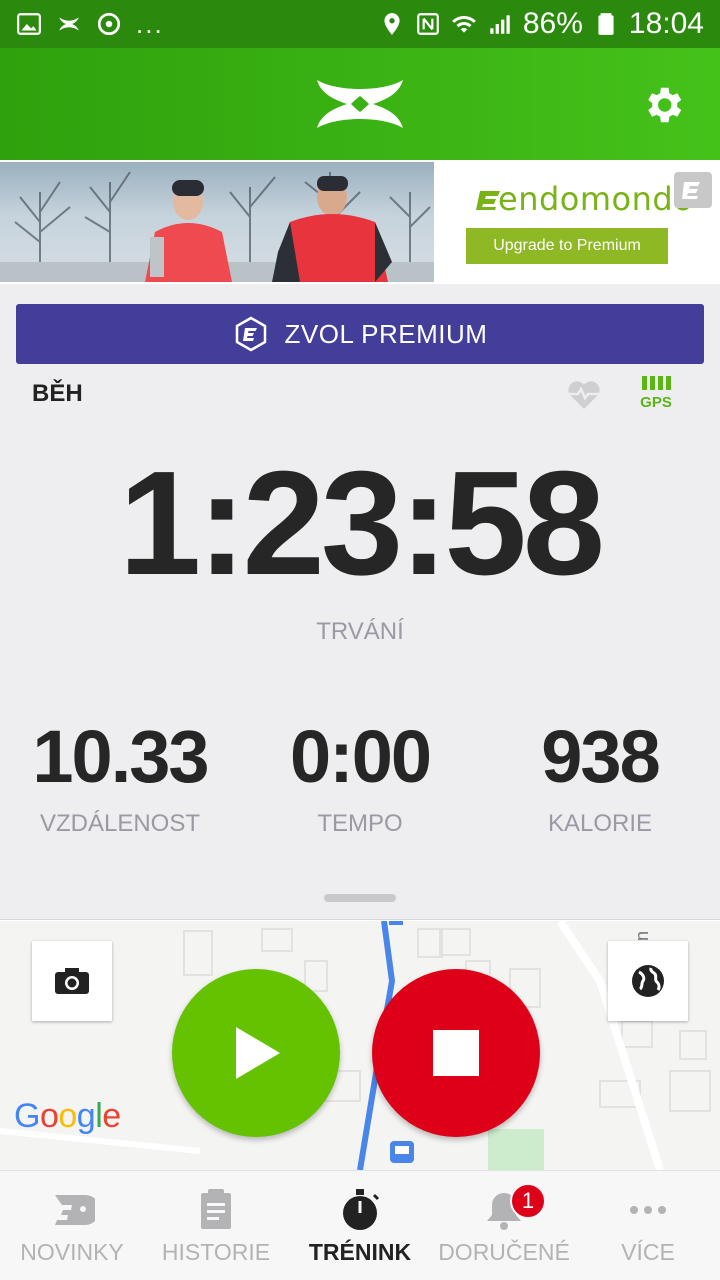 This screenshot has height=1280, width=720. Describe the element at coordinates (109, 24) in the screenshot. I see `sync-icon` at that location.